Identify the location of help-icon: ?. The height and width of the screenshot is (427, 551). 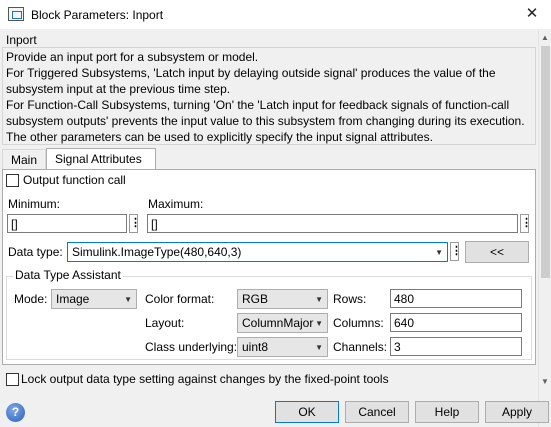
(15, 412).